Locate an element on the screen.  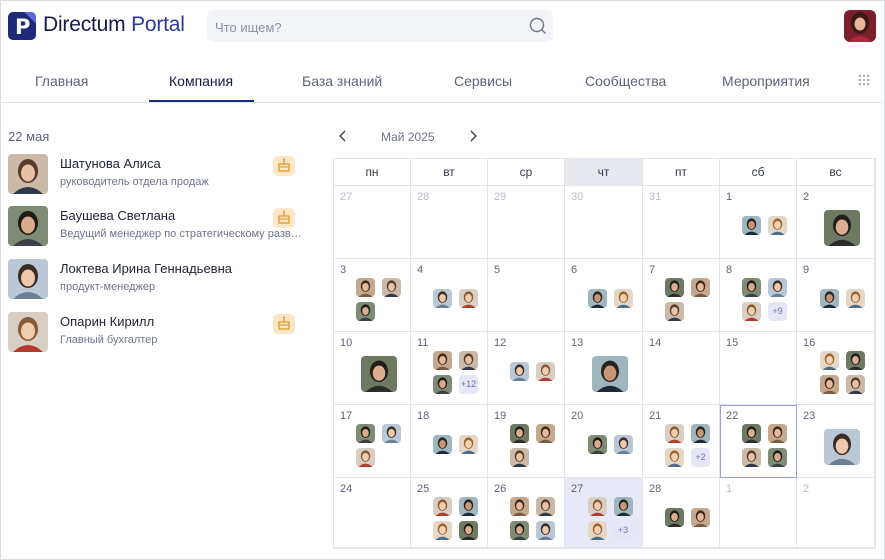
more-badge: +12 is located at coordinates (468, 384).